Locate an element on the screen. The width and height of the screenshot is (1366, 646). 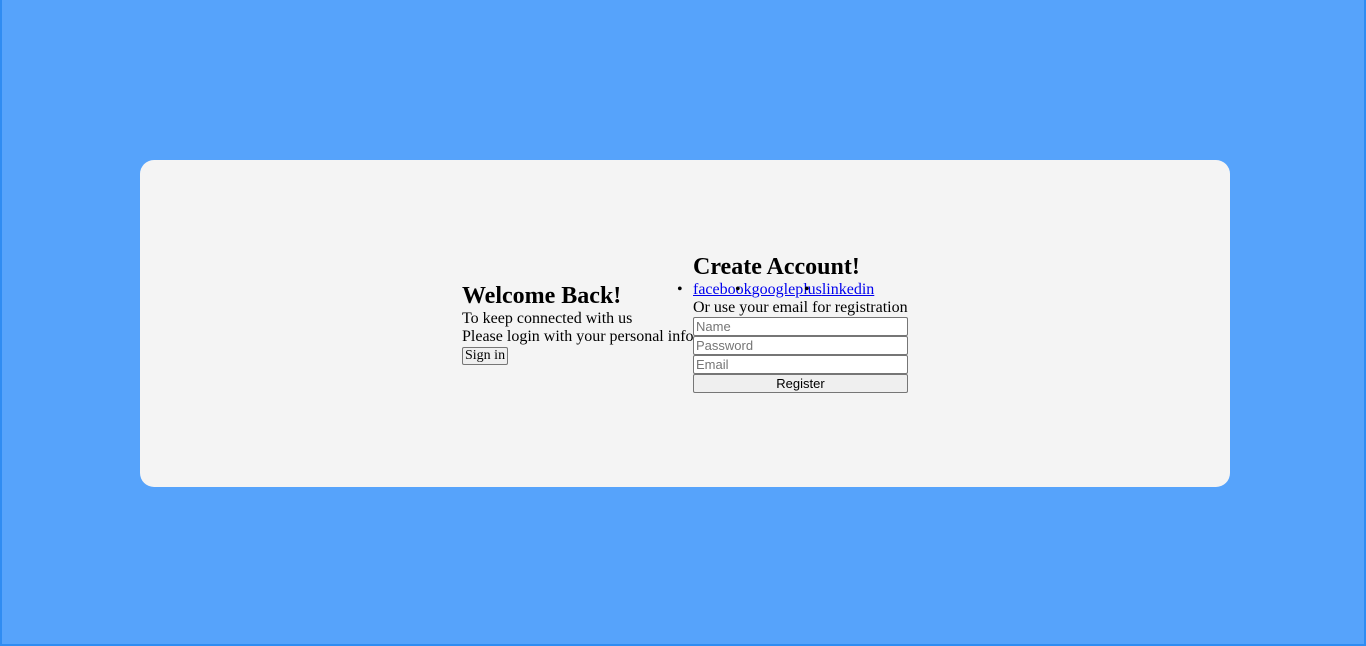
linkedin-link: linkedin is located at coordinates (848, 289).